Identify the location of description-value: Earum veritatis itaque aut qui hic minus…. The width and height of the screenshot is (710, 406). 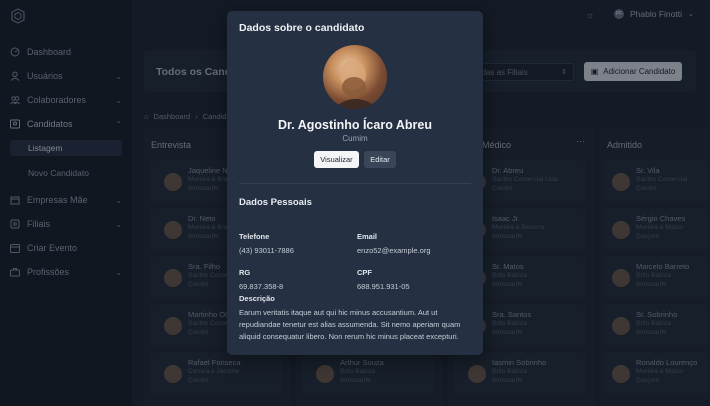
(350, 324).